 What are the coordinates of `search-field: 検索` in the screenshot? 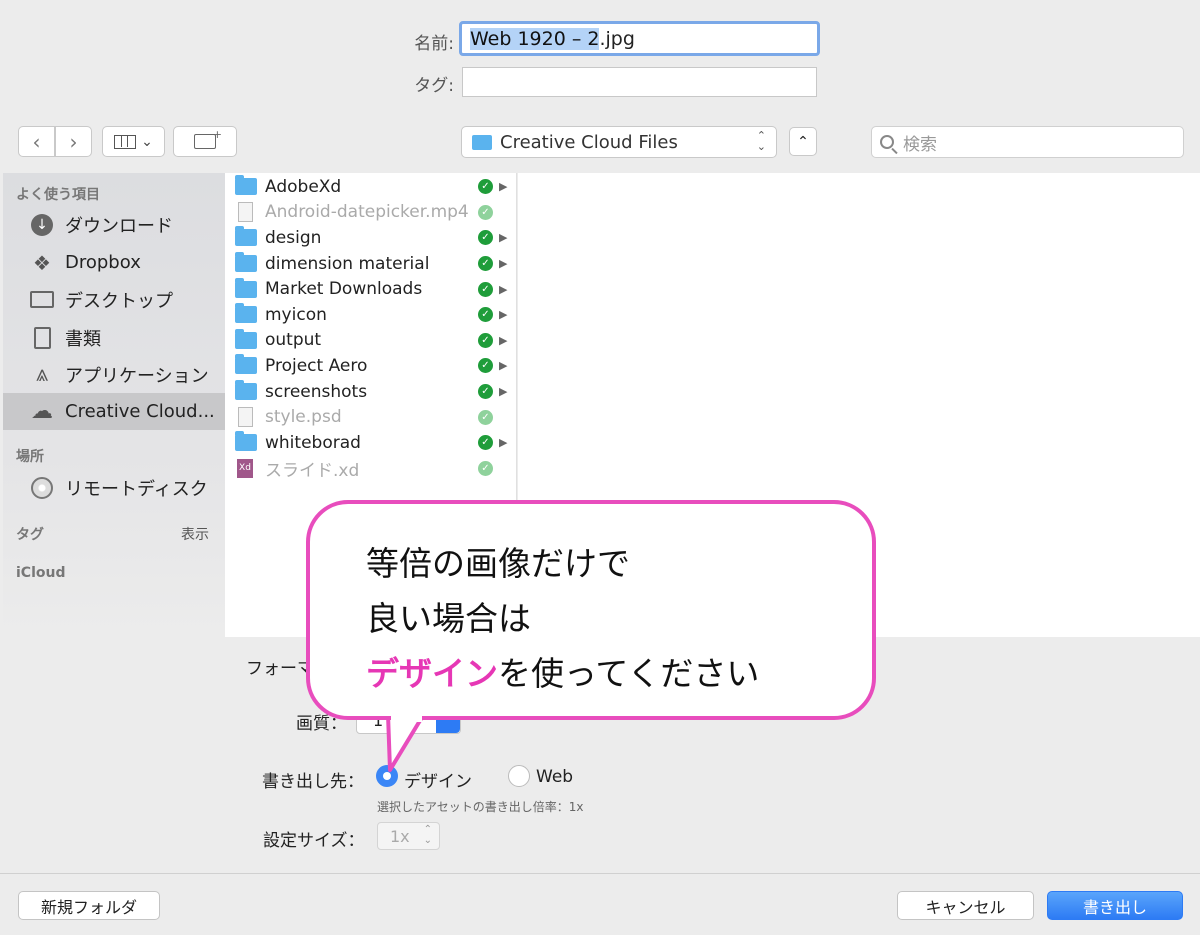 It's located at (1027, 142).